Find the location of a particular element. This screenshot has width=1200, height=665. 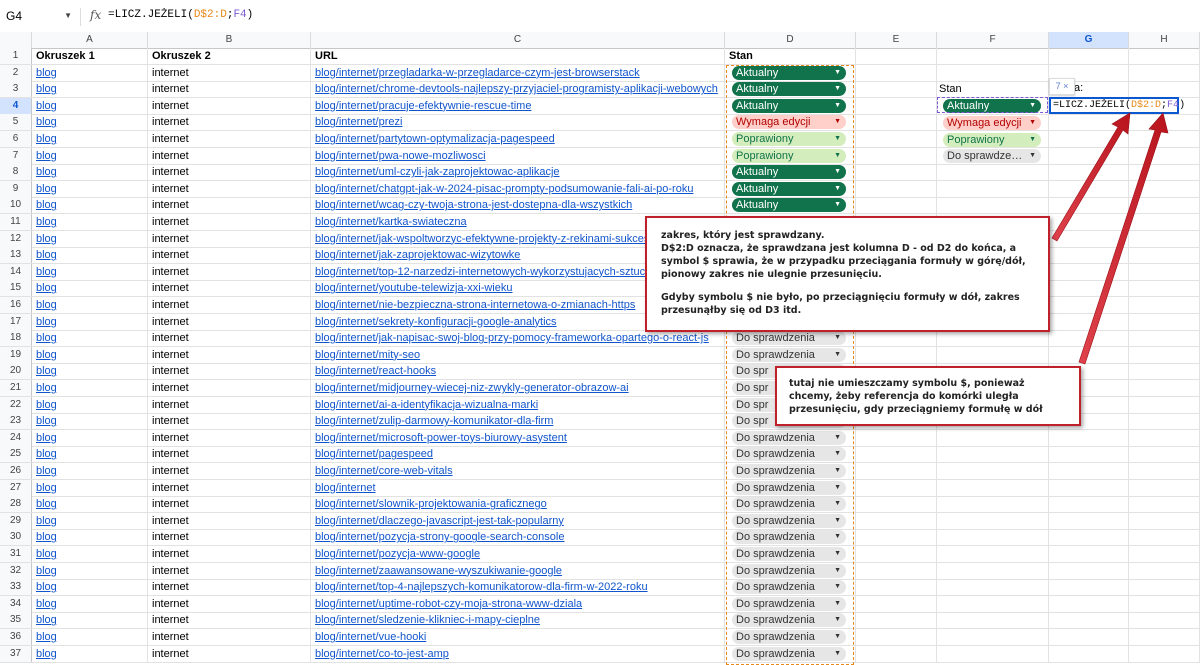

row-number: 4 is located at coordinates (16, 105).